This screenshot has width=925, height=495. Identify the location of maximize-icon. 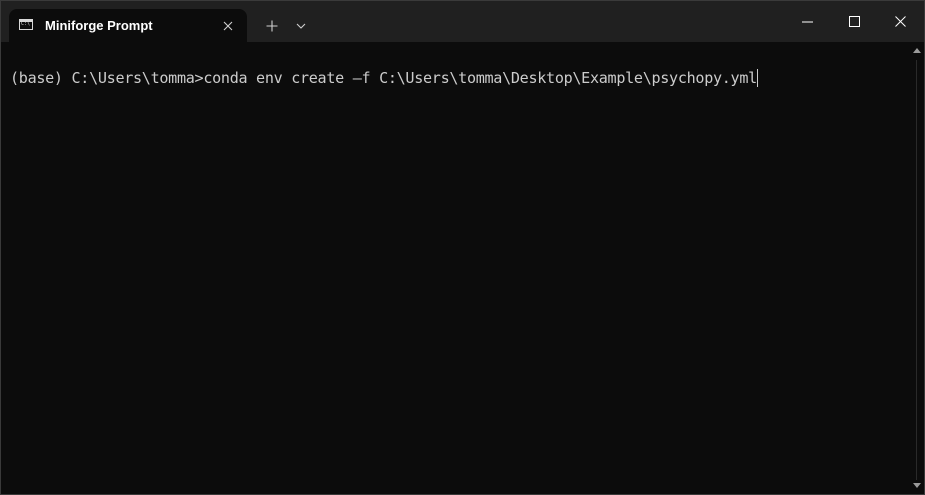
(854, 21).